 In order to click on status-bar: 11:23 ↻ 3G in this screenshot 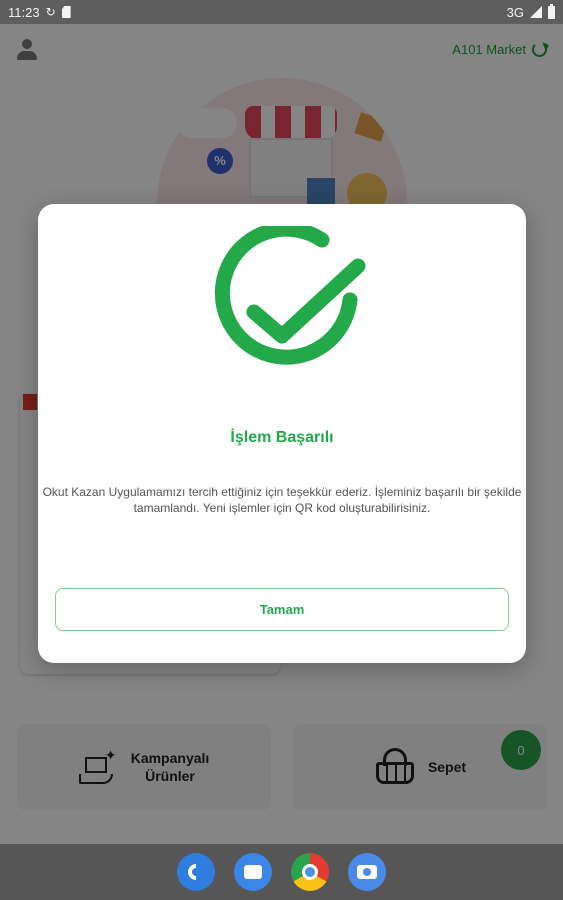, I will do `click(281, 12)`.